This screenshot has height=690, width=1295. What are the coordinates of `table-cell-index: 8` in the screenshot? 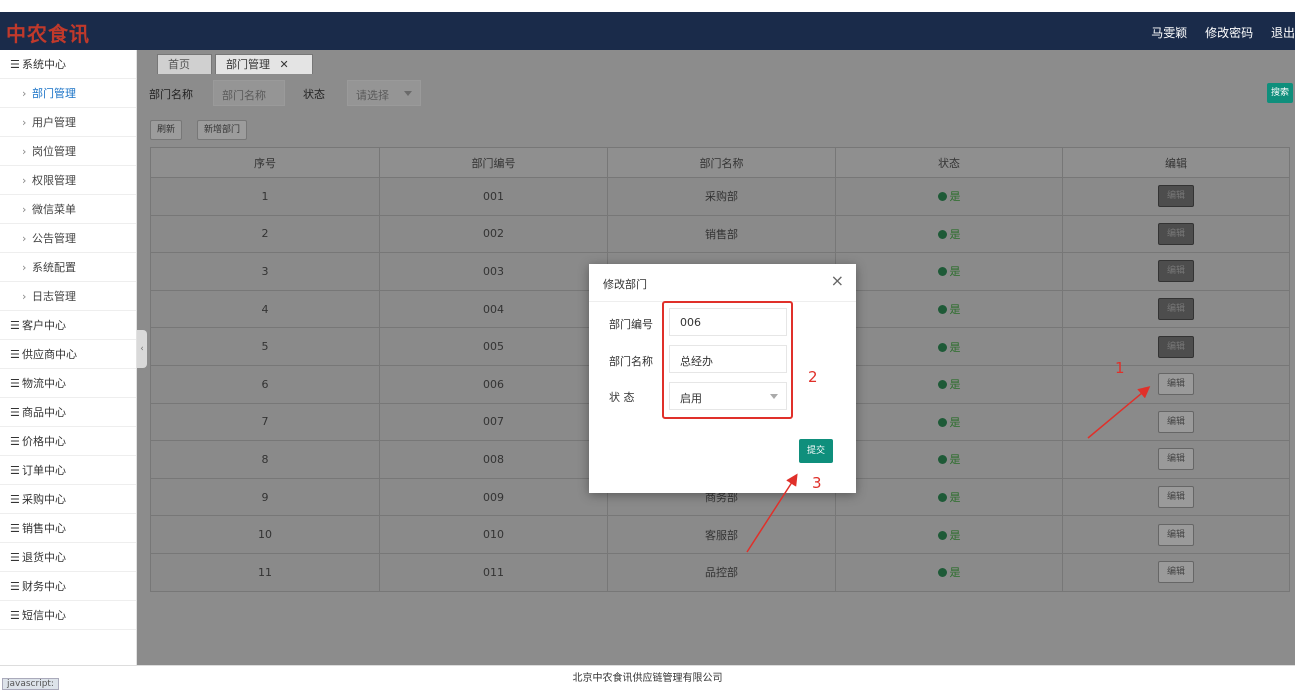 It's located at (265, 459).